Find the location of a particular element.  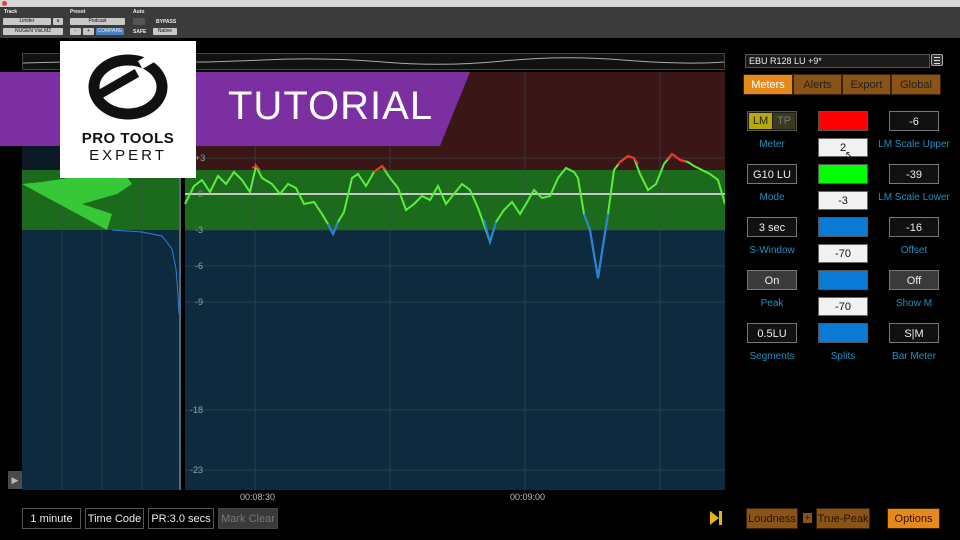

mode-select: G10 LU is located at coordinates (772, 174).